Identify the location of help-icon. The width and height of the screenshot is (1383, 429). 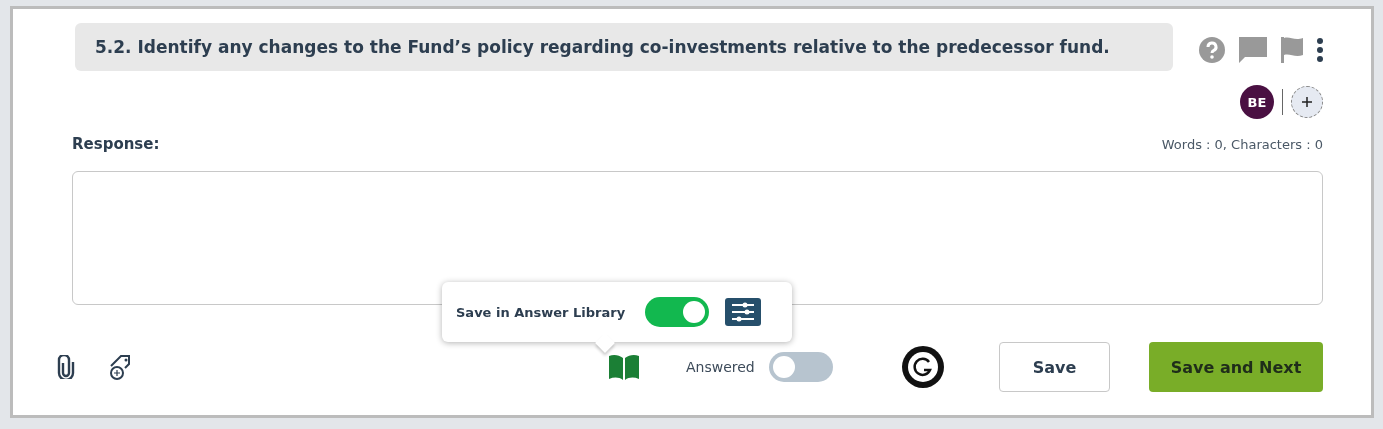
(1212, 50).